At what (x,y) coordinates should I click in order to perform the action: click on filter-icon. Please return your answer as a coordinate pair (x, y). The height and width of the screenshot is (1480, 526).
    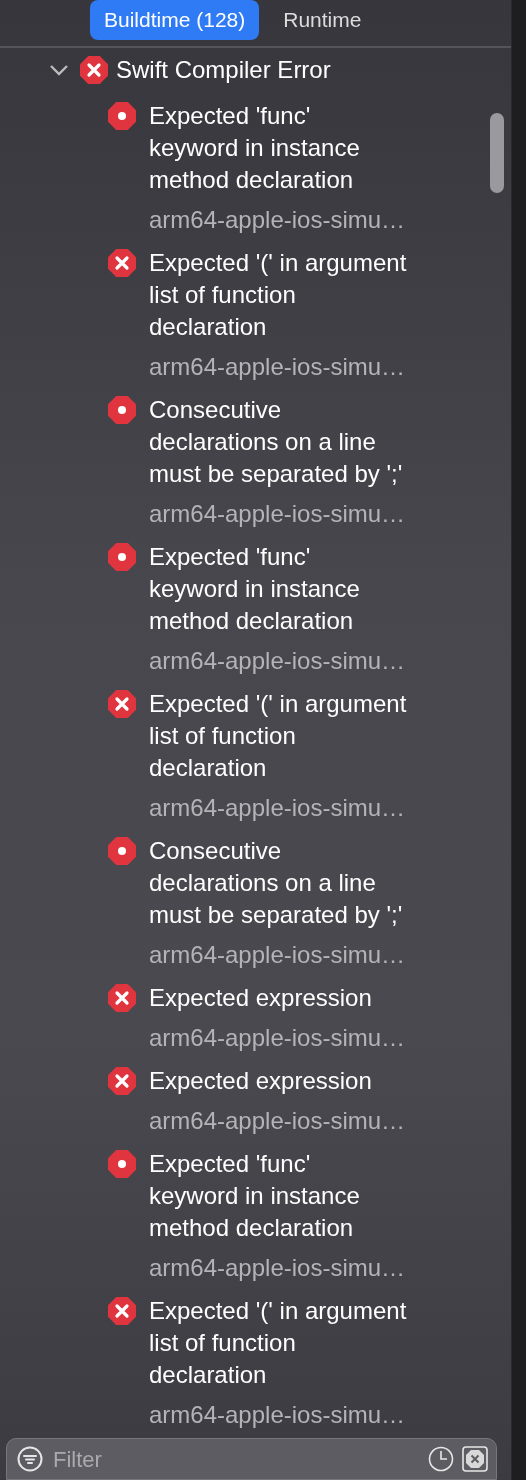
    Looking at the image, I should click on (30, 1459).